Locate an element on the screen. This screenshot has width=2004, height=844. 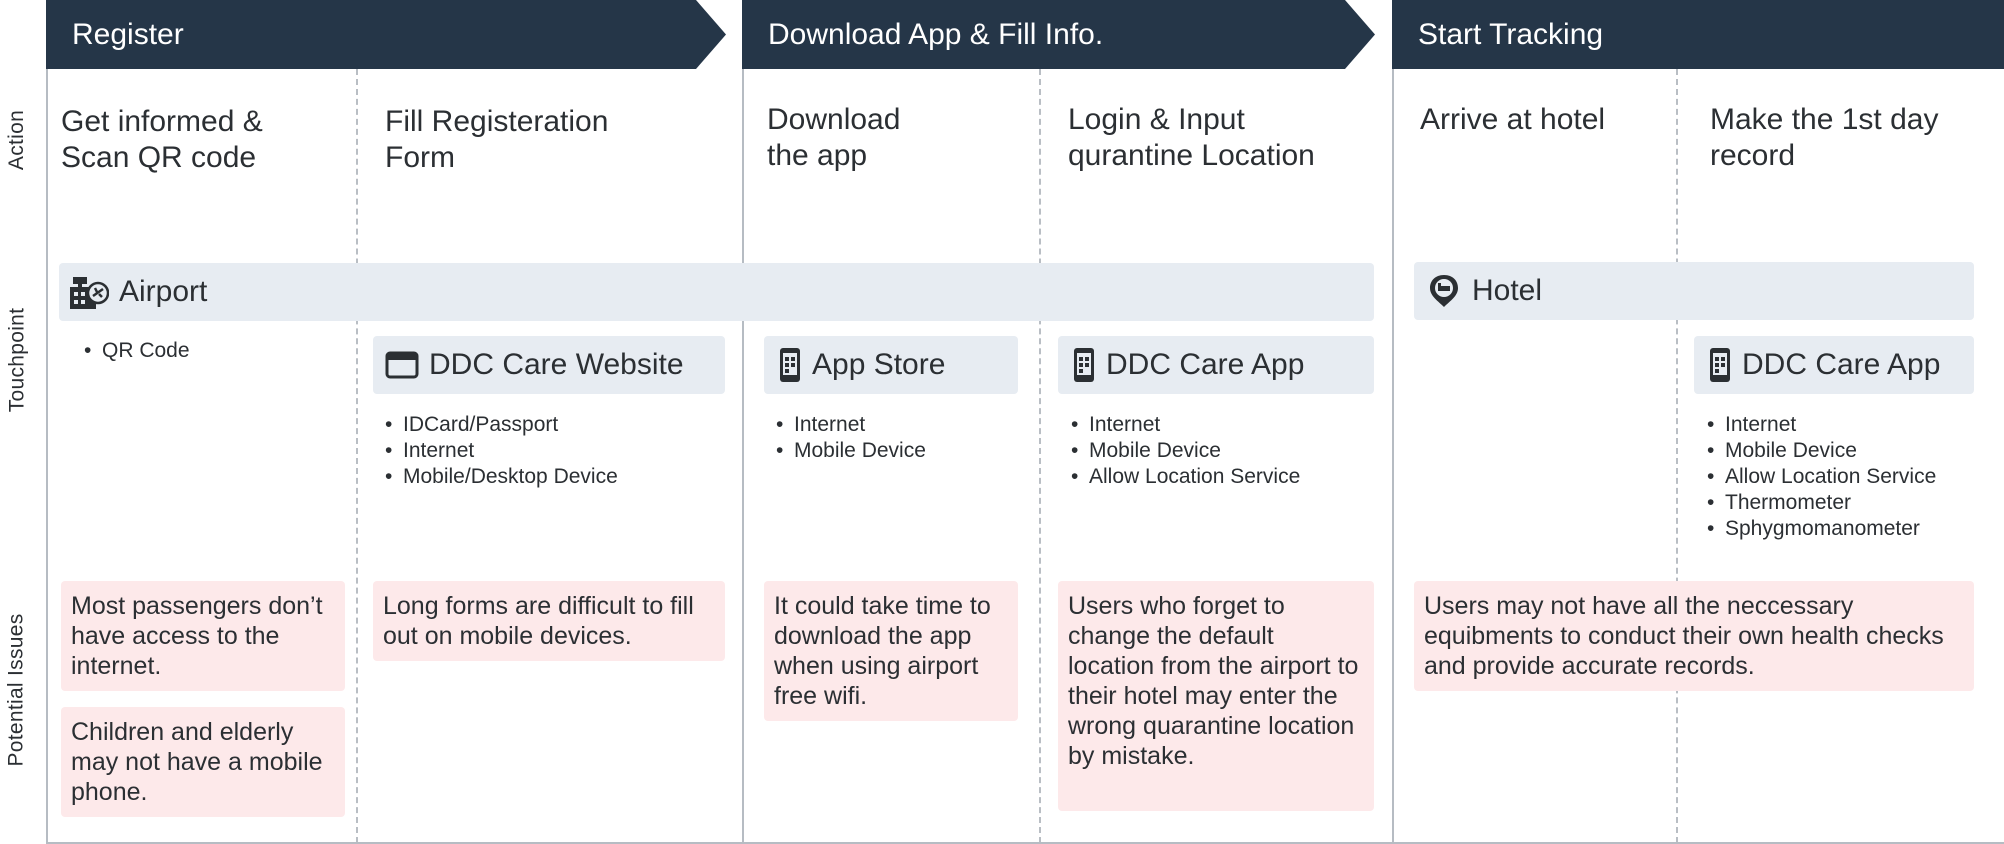
list-item: Sphygmomanometer is located at coordinates (1820, 529).